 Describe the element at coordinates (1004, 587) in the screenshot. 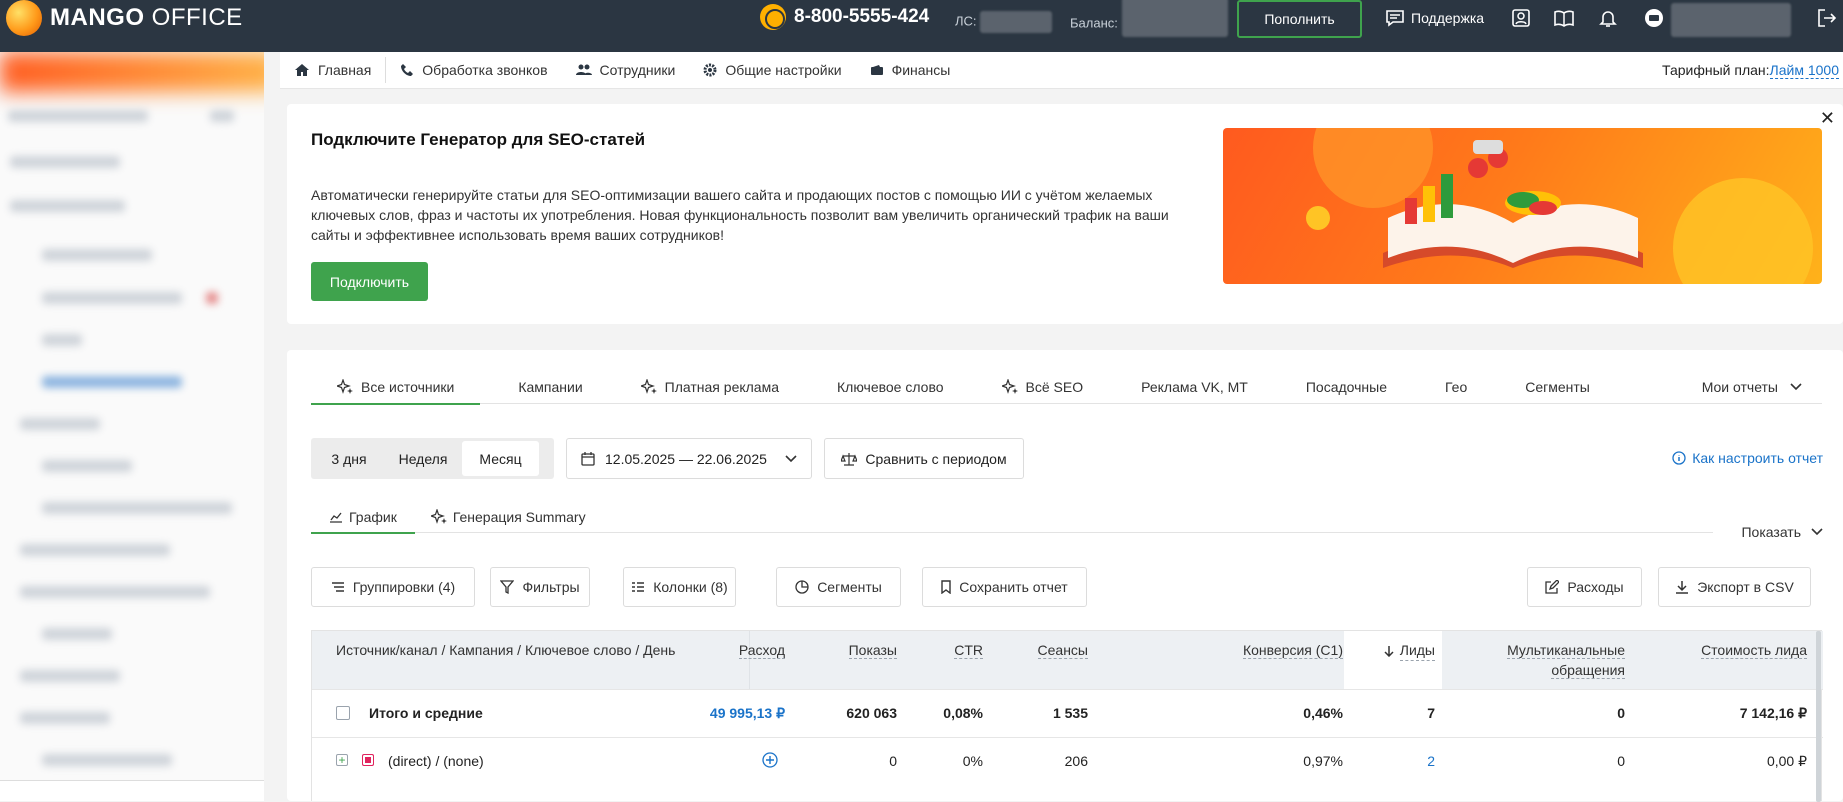

I see `save-report-button: Сохранить отчет` at that location.